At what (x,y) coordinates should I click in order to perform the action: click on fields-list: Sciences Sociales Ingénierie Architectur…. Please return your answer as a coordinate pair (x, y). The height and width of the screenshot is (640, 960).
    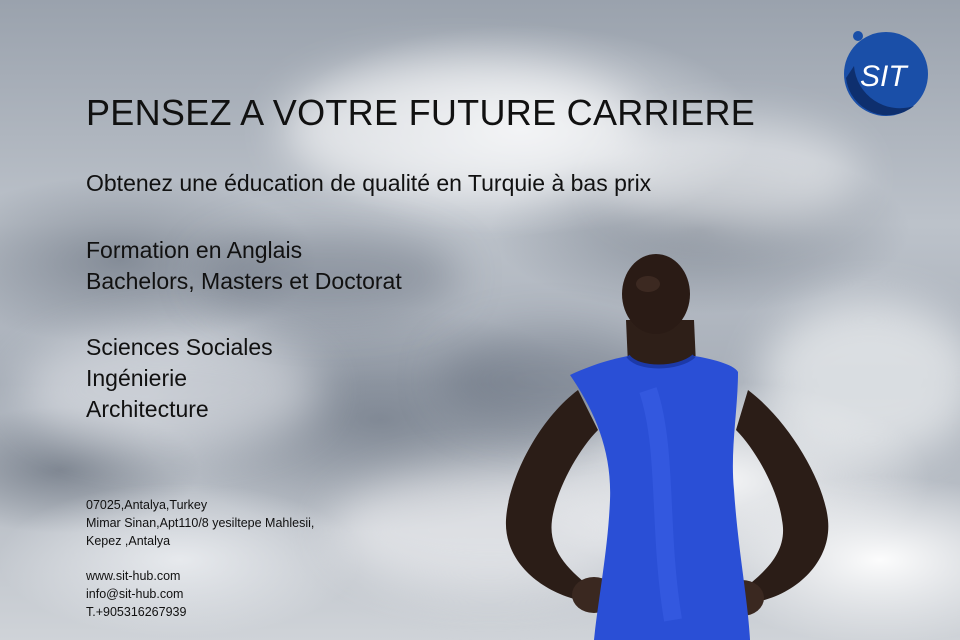
    Looking at the image, I should click on (179, 378).